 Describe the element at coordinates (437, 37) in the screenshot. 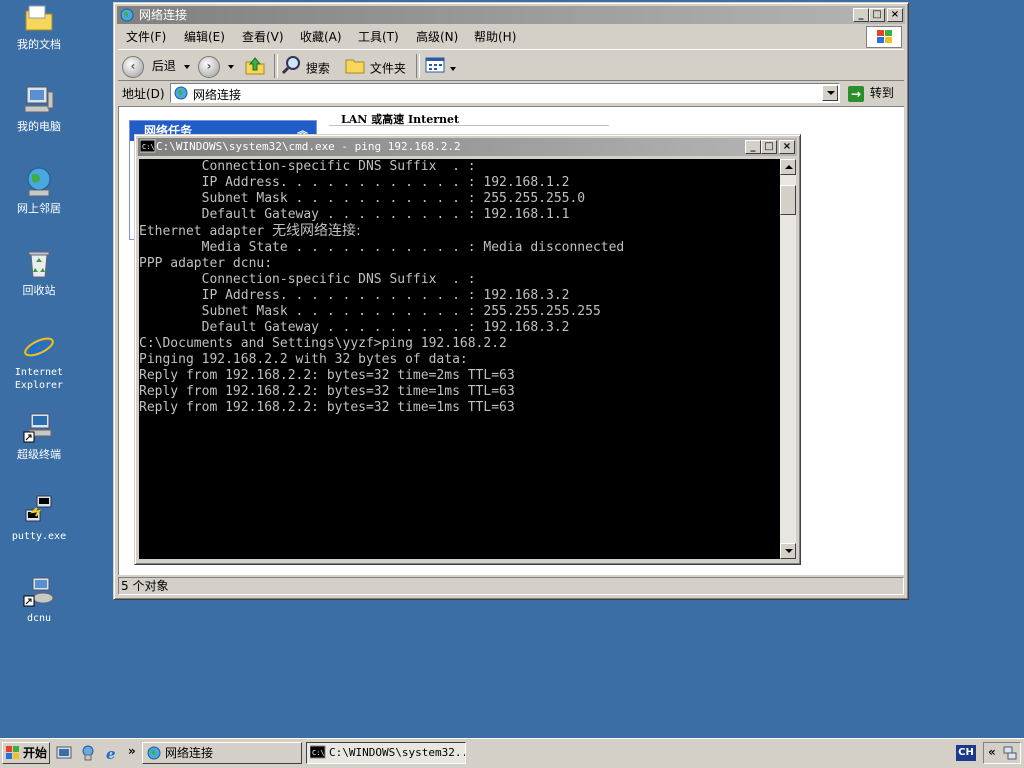

I see `menu-advanced: 高级(N)` at that location.